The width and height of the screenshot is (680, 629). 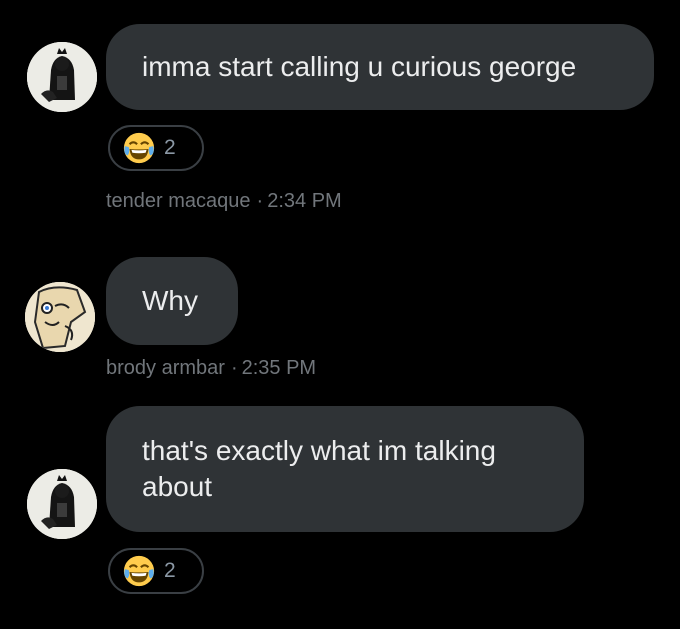 I want to click on message-meta: brody armbar · 2:35 PM, so click(x=211, y=368).